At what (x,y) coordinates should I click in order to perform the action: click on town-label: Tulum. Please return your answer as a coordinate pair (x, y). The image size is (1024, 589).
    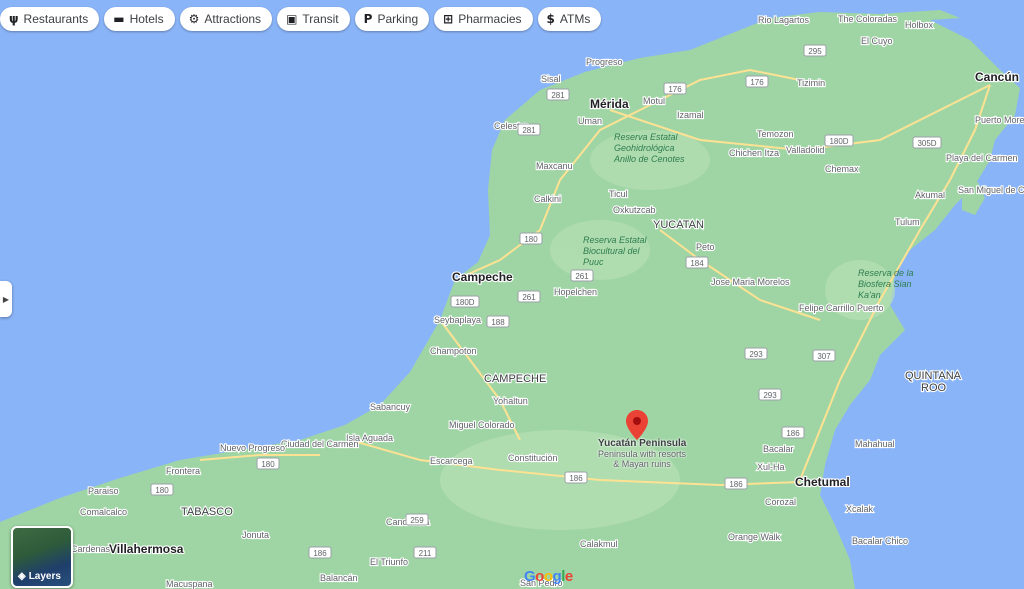
    Looking at the image, I should click on (907, 222).